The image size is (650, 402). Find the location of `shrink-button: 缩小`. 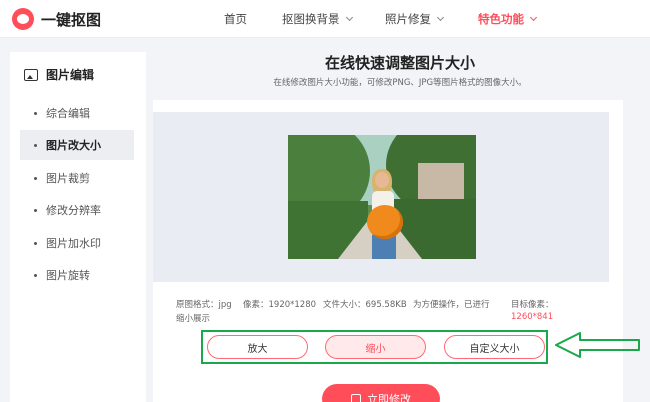

shrink-button: 缩小 is located at coordinates (375, 347).